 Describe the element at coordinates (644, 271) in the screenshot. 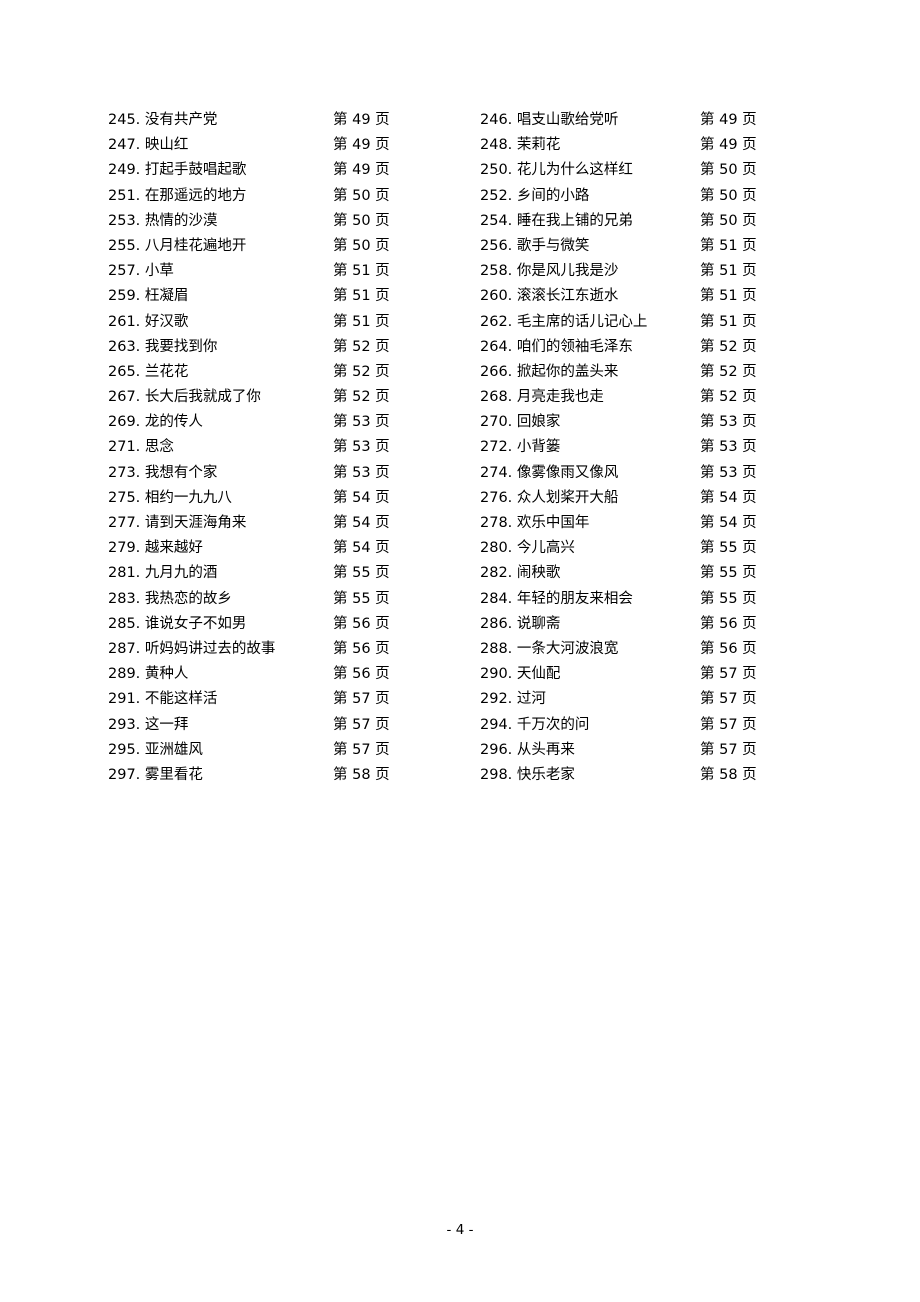

I see `toc-entry: 258. 你是风儿我是沙 第 51 页` at that location.